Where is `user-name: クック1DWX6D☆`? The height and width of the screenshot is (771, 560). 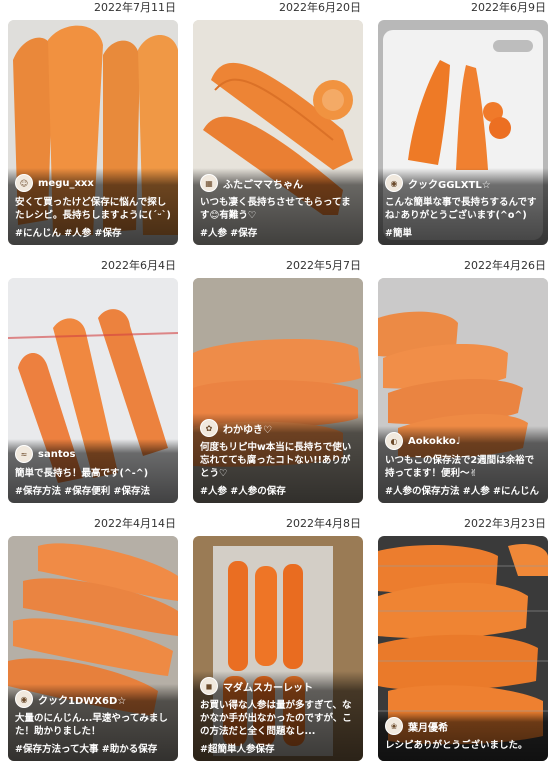
user-name: クック1DWX6D☆ is located at coordinates (82, 699).